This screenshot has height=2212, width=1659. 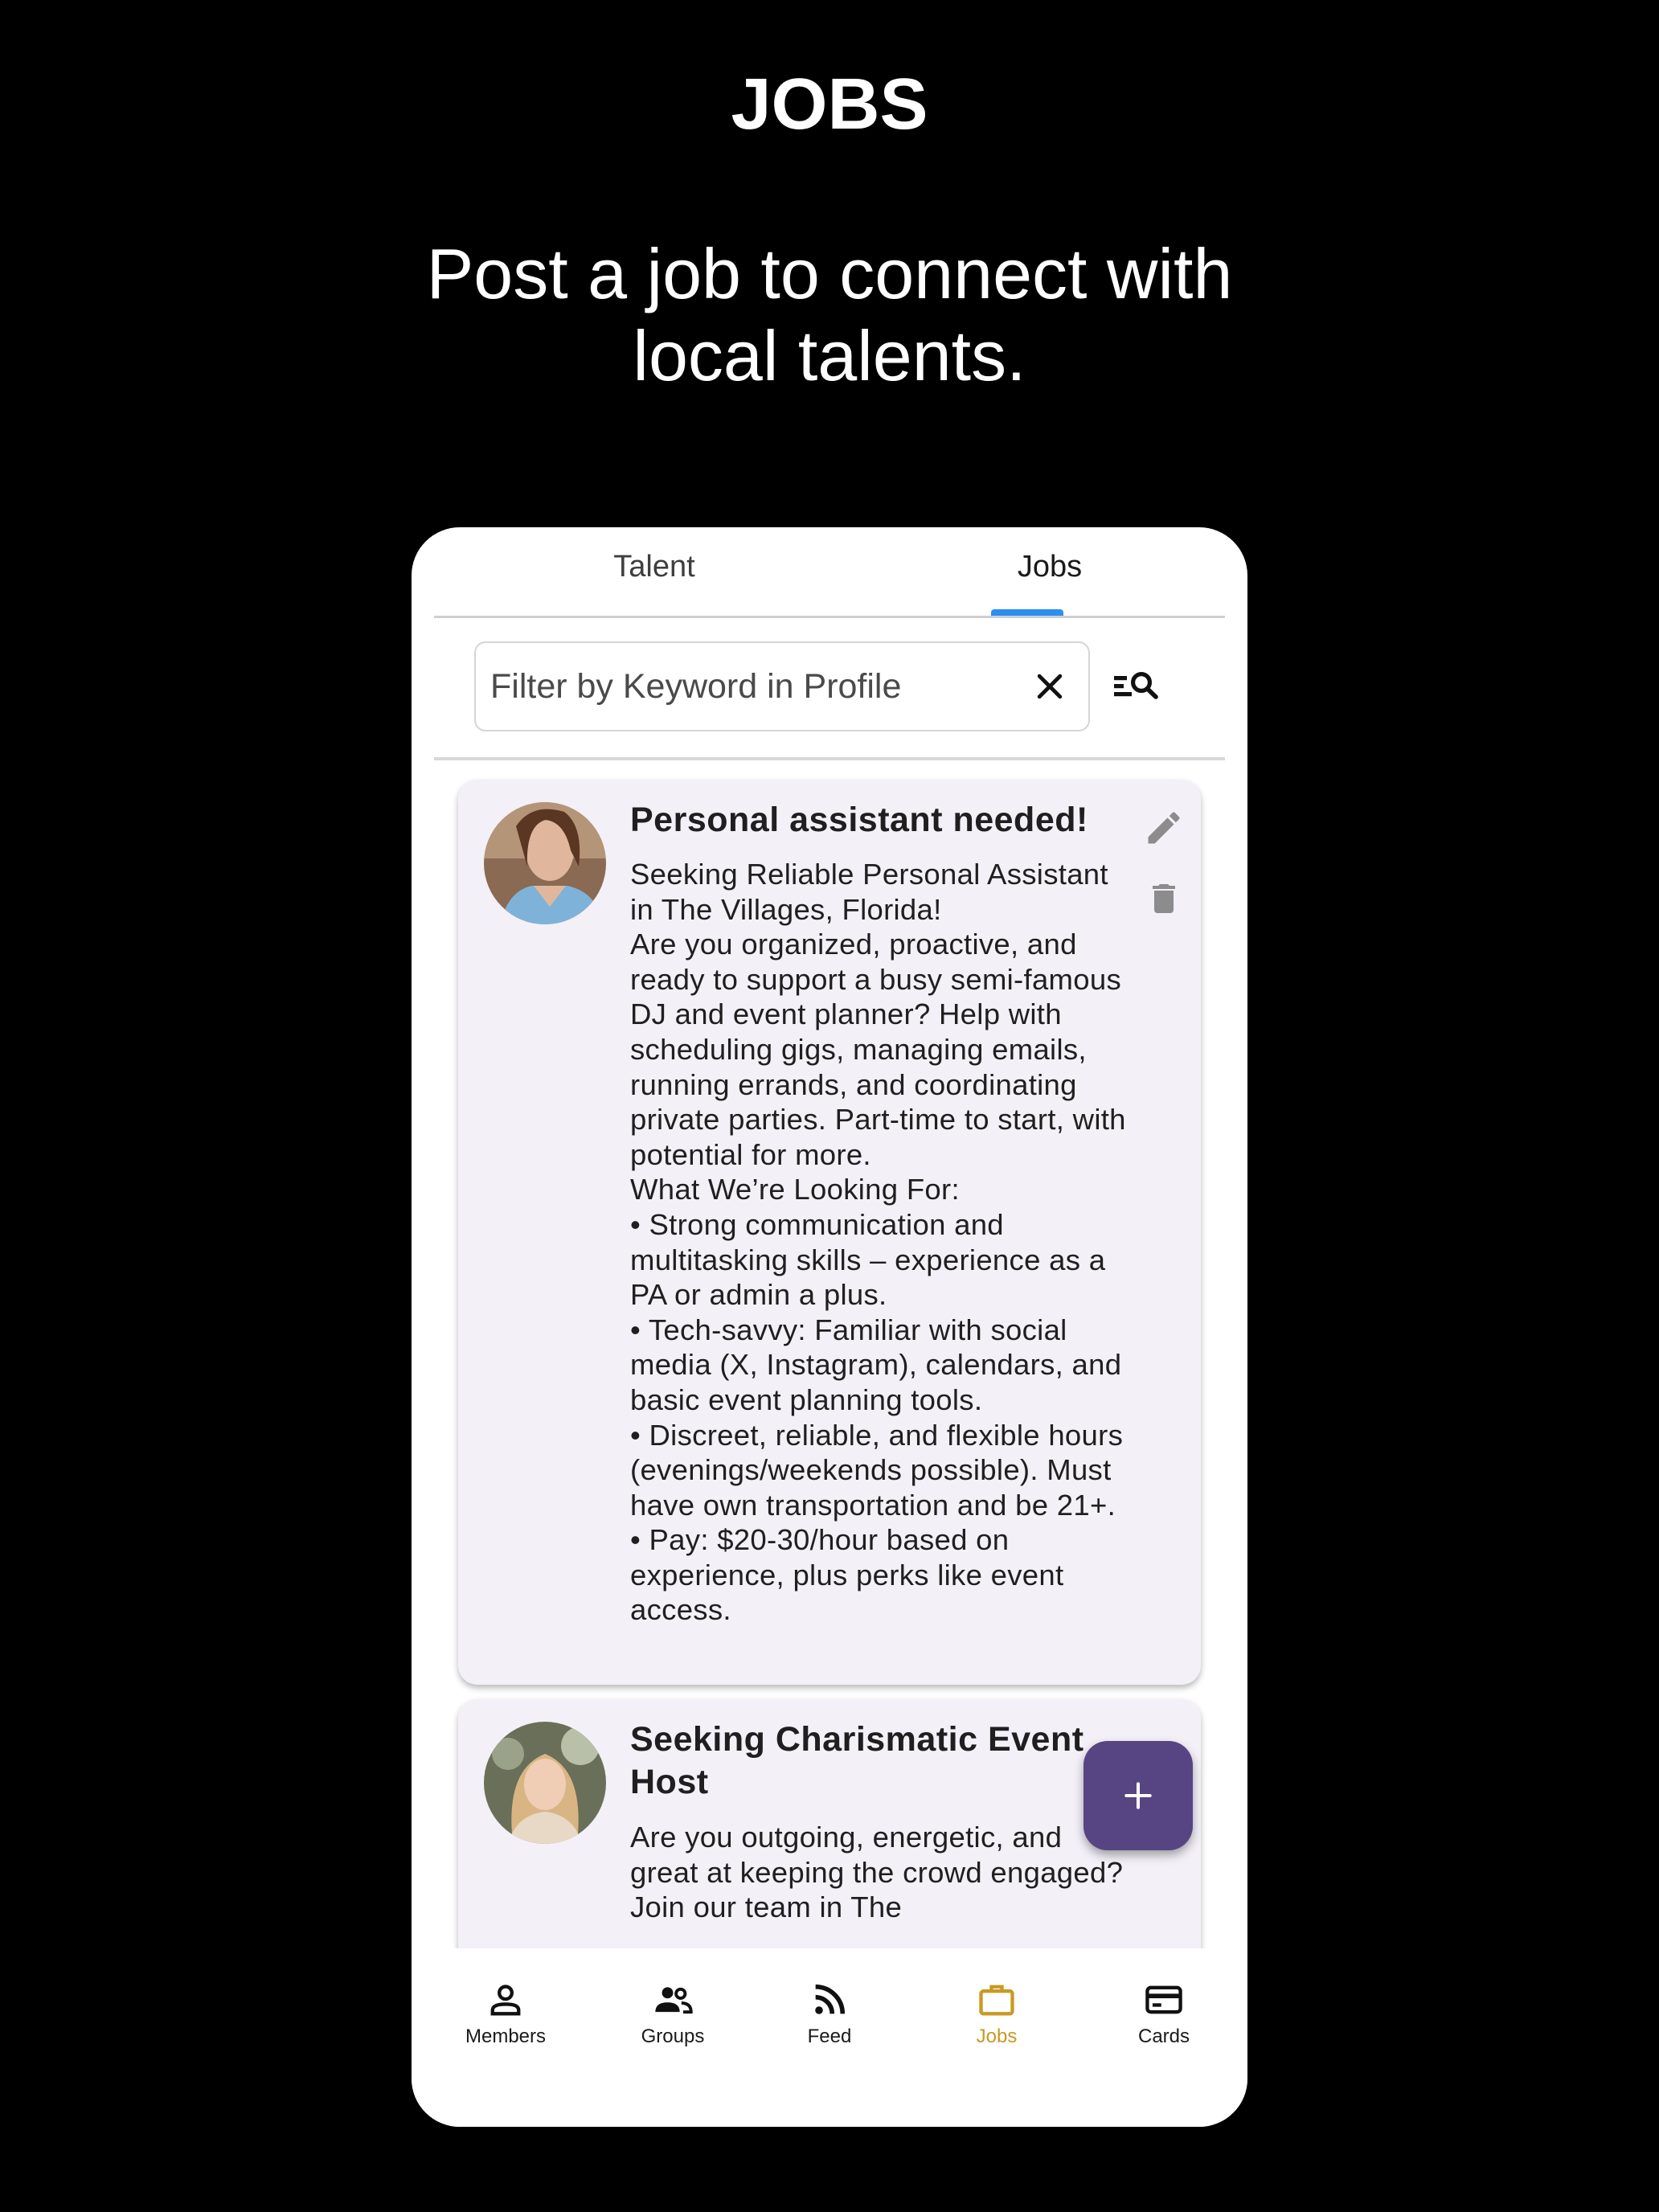 I want to click on nav-label: Jobs, so click(x=997, y=2036).